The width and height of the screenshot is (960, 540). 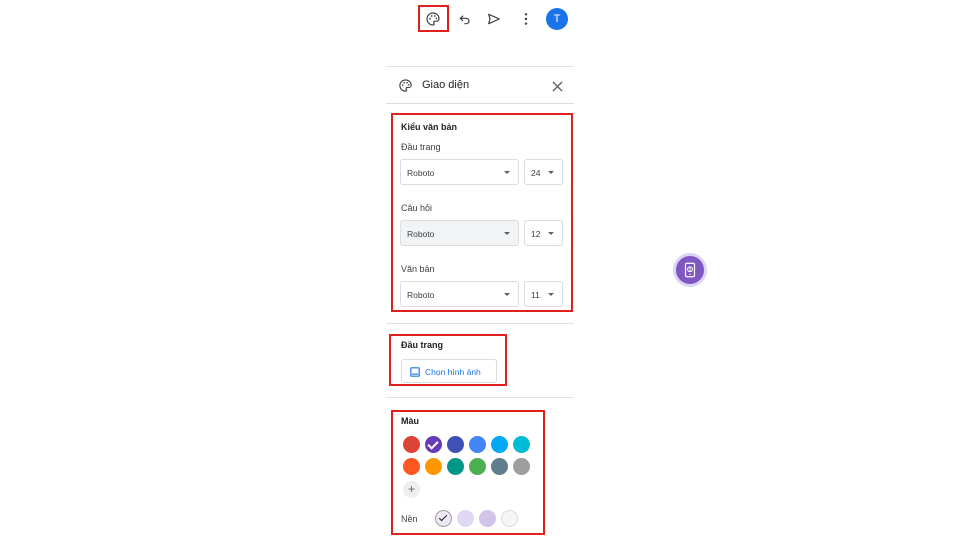 I want to click on palette-icon, so click(x=405, y=85).